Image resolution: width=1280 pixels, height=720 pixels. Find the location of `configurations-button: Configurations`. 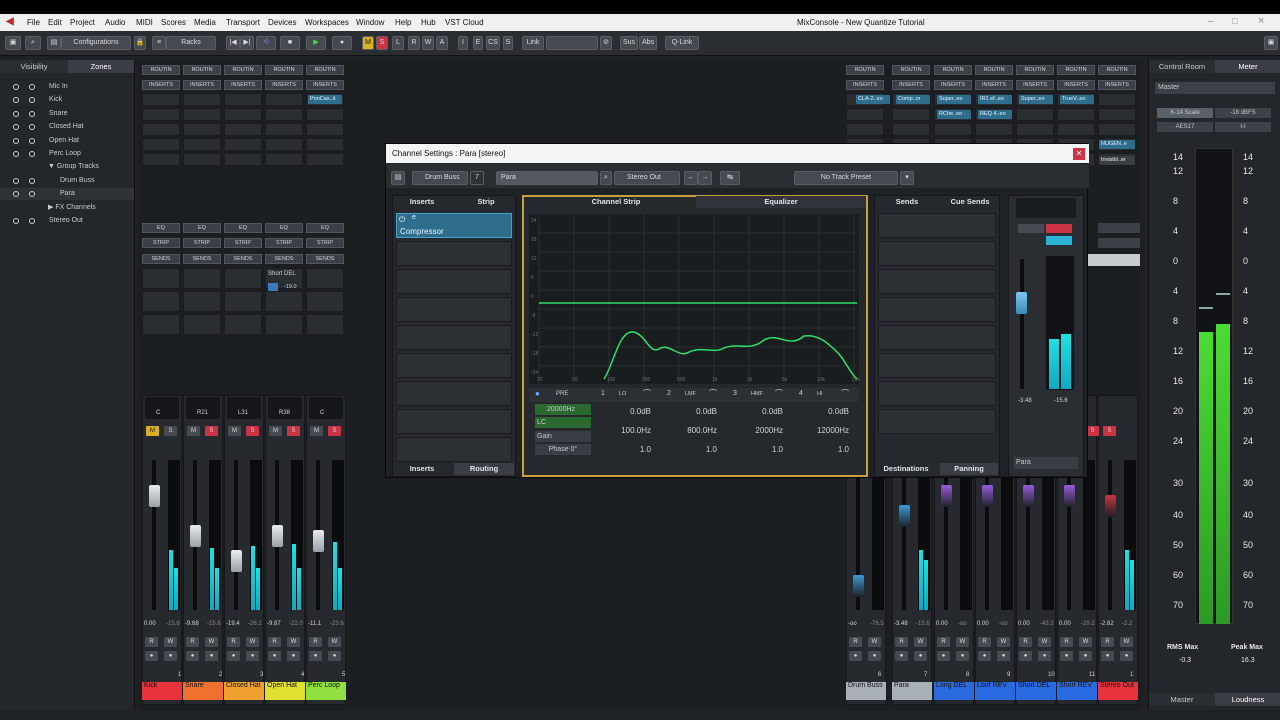

configurations-button: Configurations is located at coordinates (96, 43).